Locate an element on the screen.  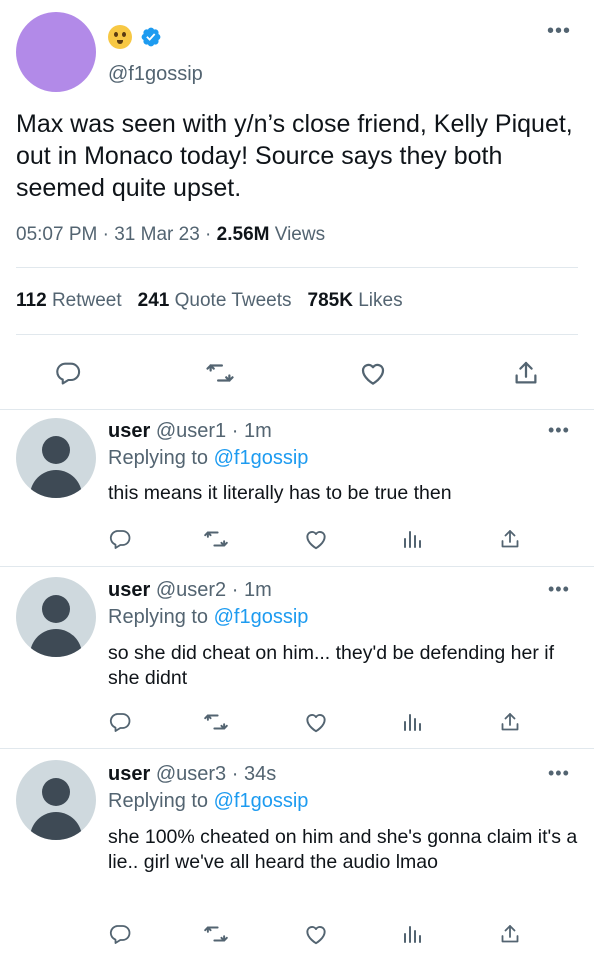
reply-author-handle: @user2 is located at coordinates (191, 590).